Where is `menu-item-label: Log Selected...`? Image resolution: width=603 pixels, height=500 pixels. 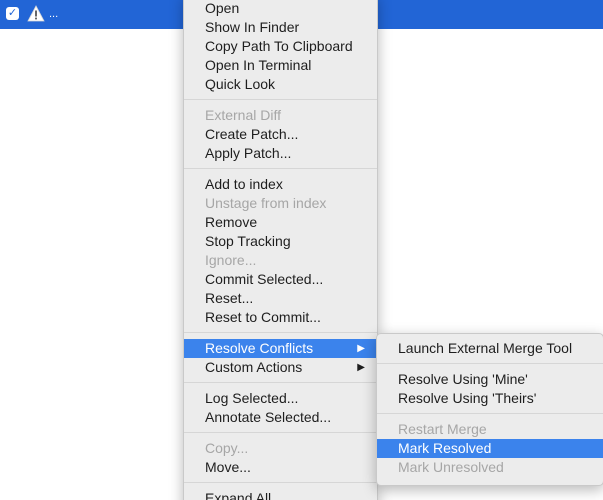 menu-item-label: Log Selected... is located at coordinates (252, 398).